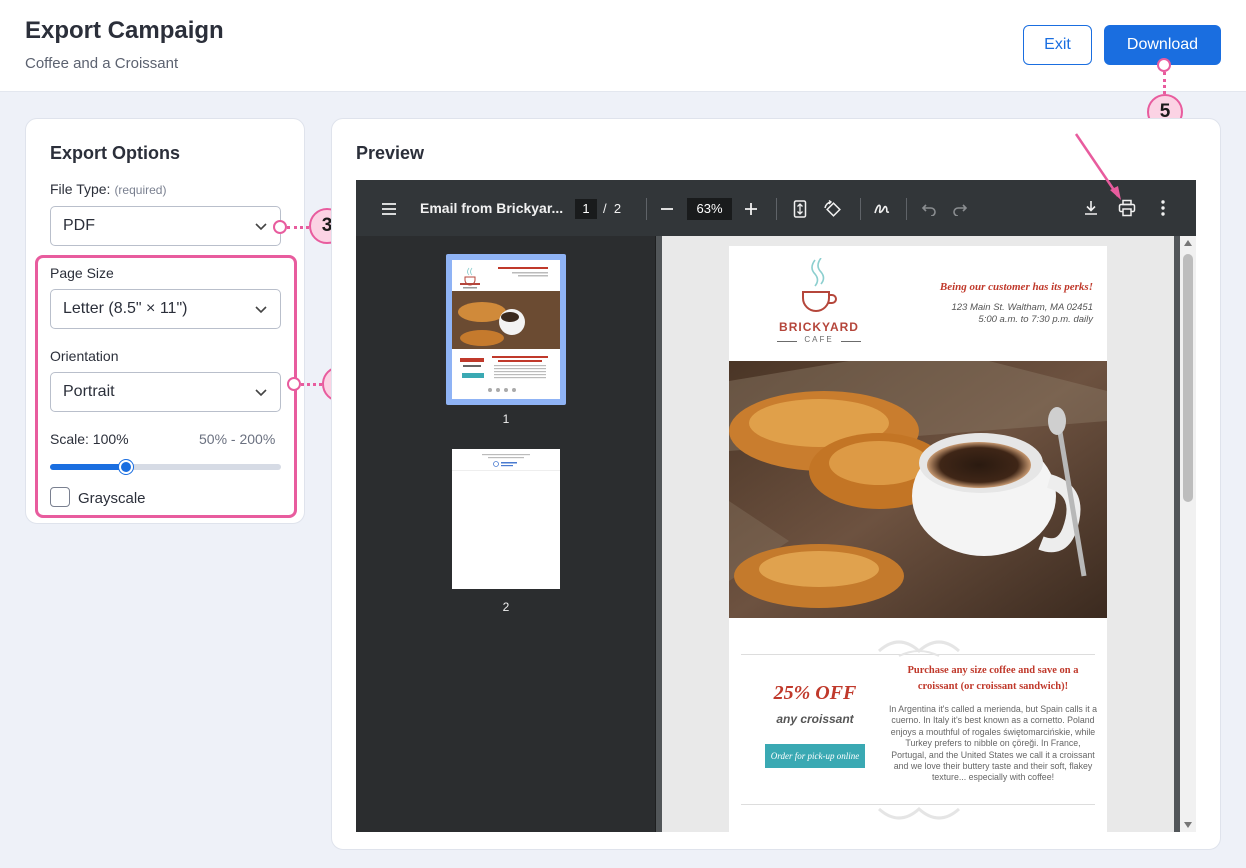  What do you see at coordinates (165, 392) in the screenshot?
I see `orientation-select: Portrait` at bounding box center [165, 392].